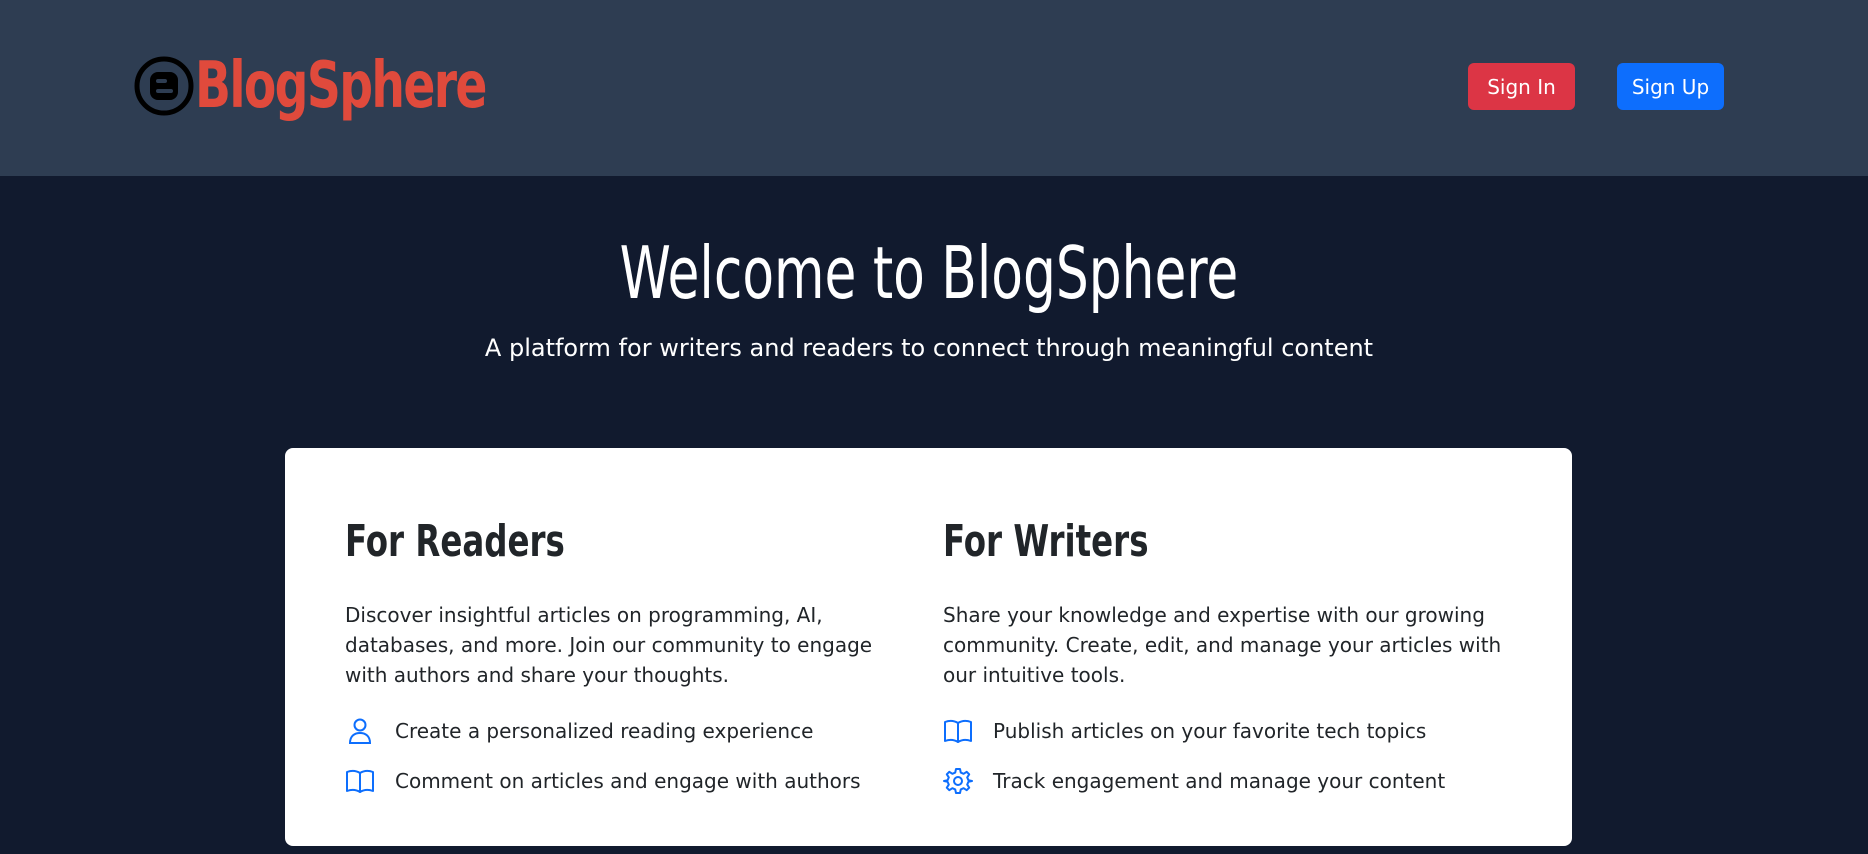 The width and height of the screenshot is (1868, 854). Describe the element at coordinates (455, 541) in the screenshot. I see `readers-title: For Readers` at that location.